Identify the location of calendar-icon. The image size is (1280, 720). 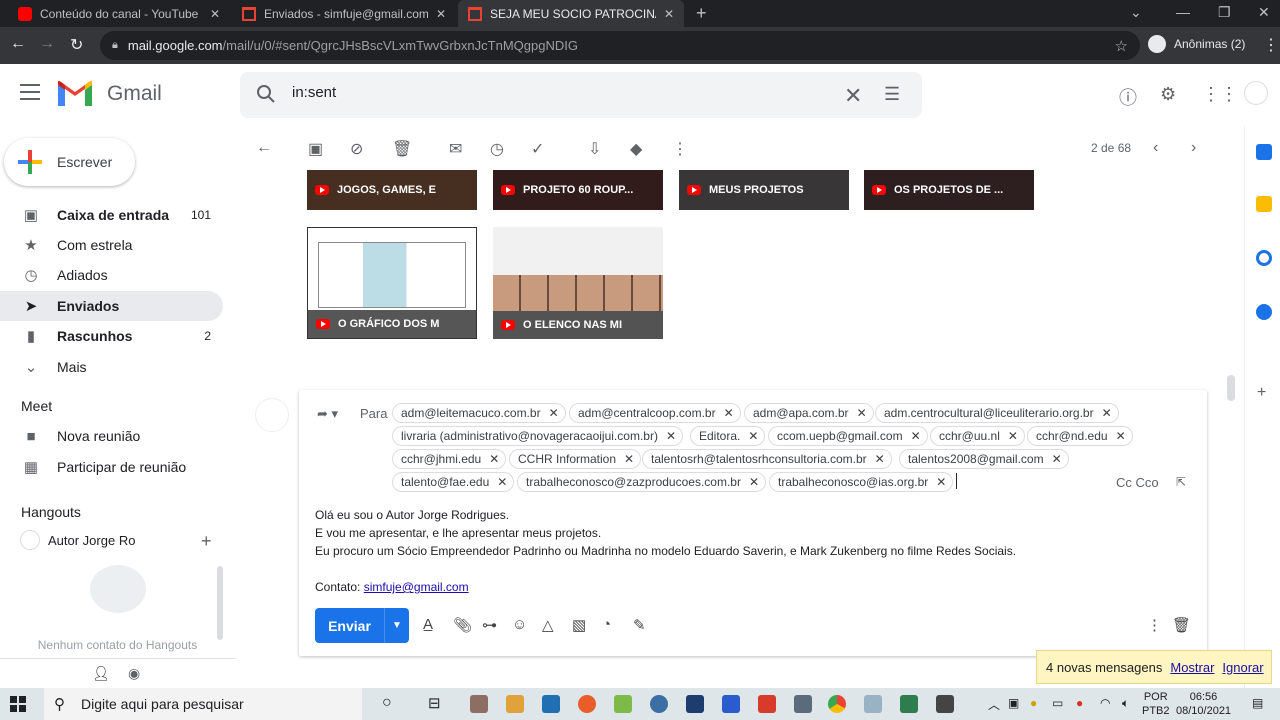
(1264, 152).